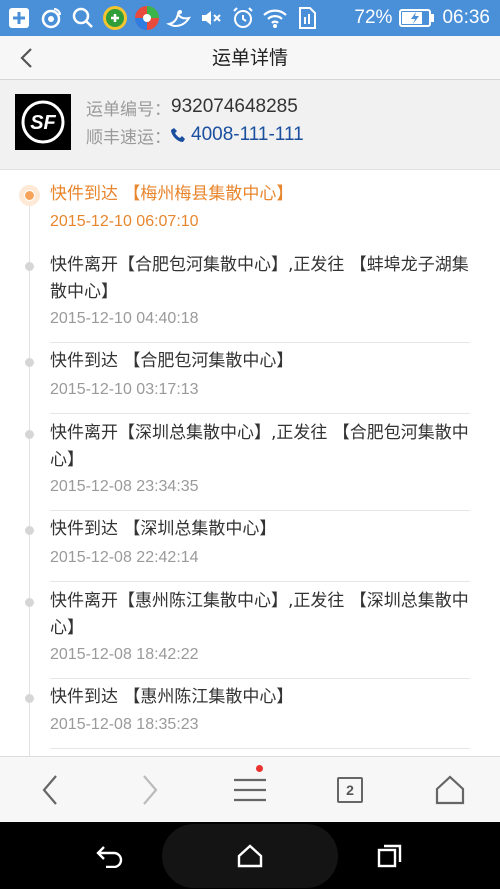 The height and width of the screenshot is (889, 500). I want to click on sf-express-logo: SF, so click(43, 122).